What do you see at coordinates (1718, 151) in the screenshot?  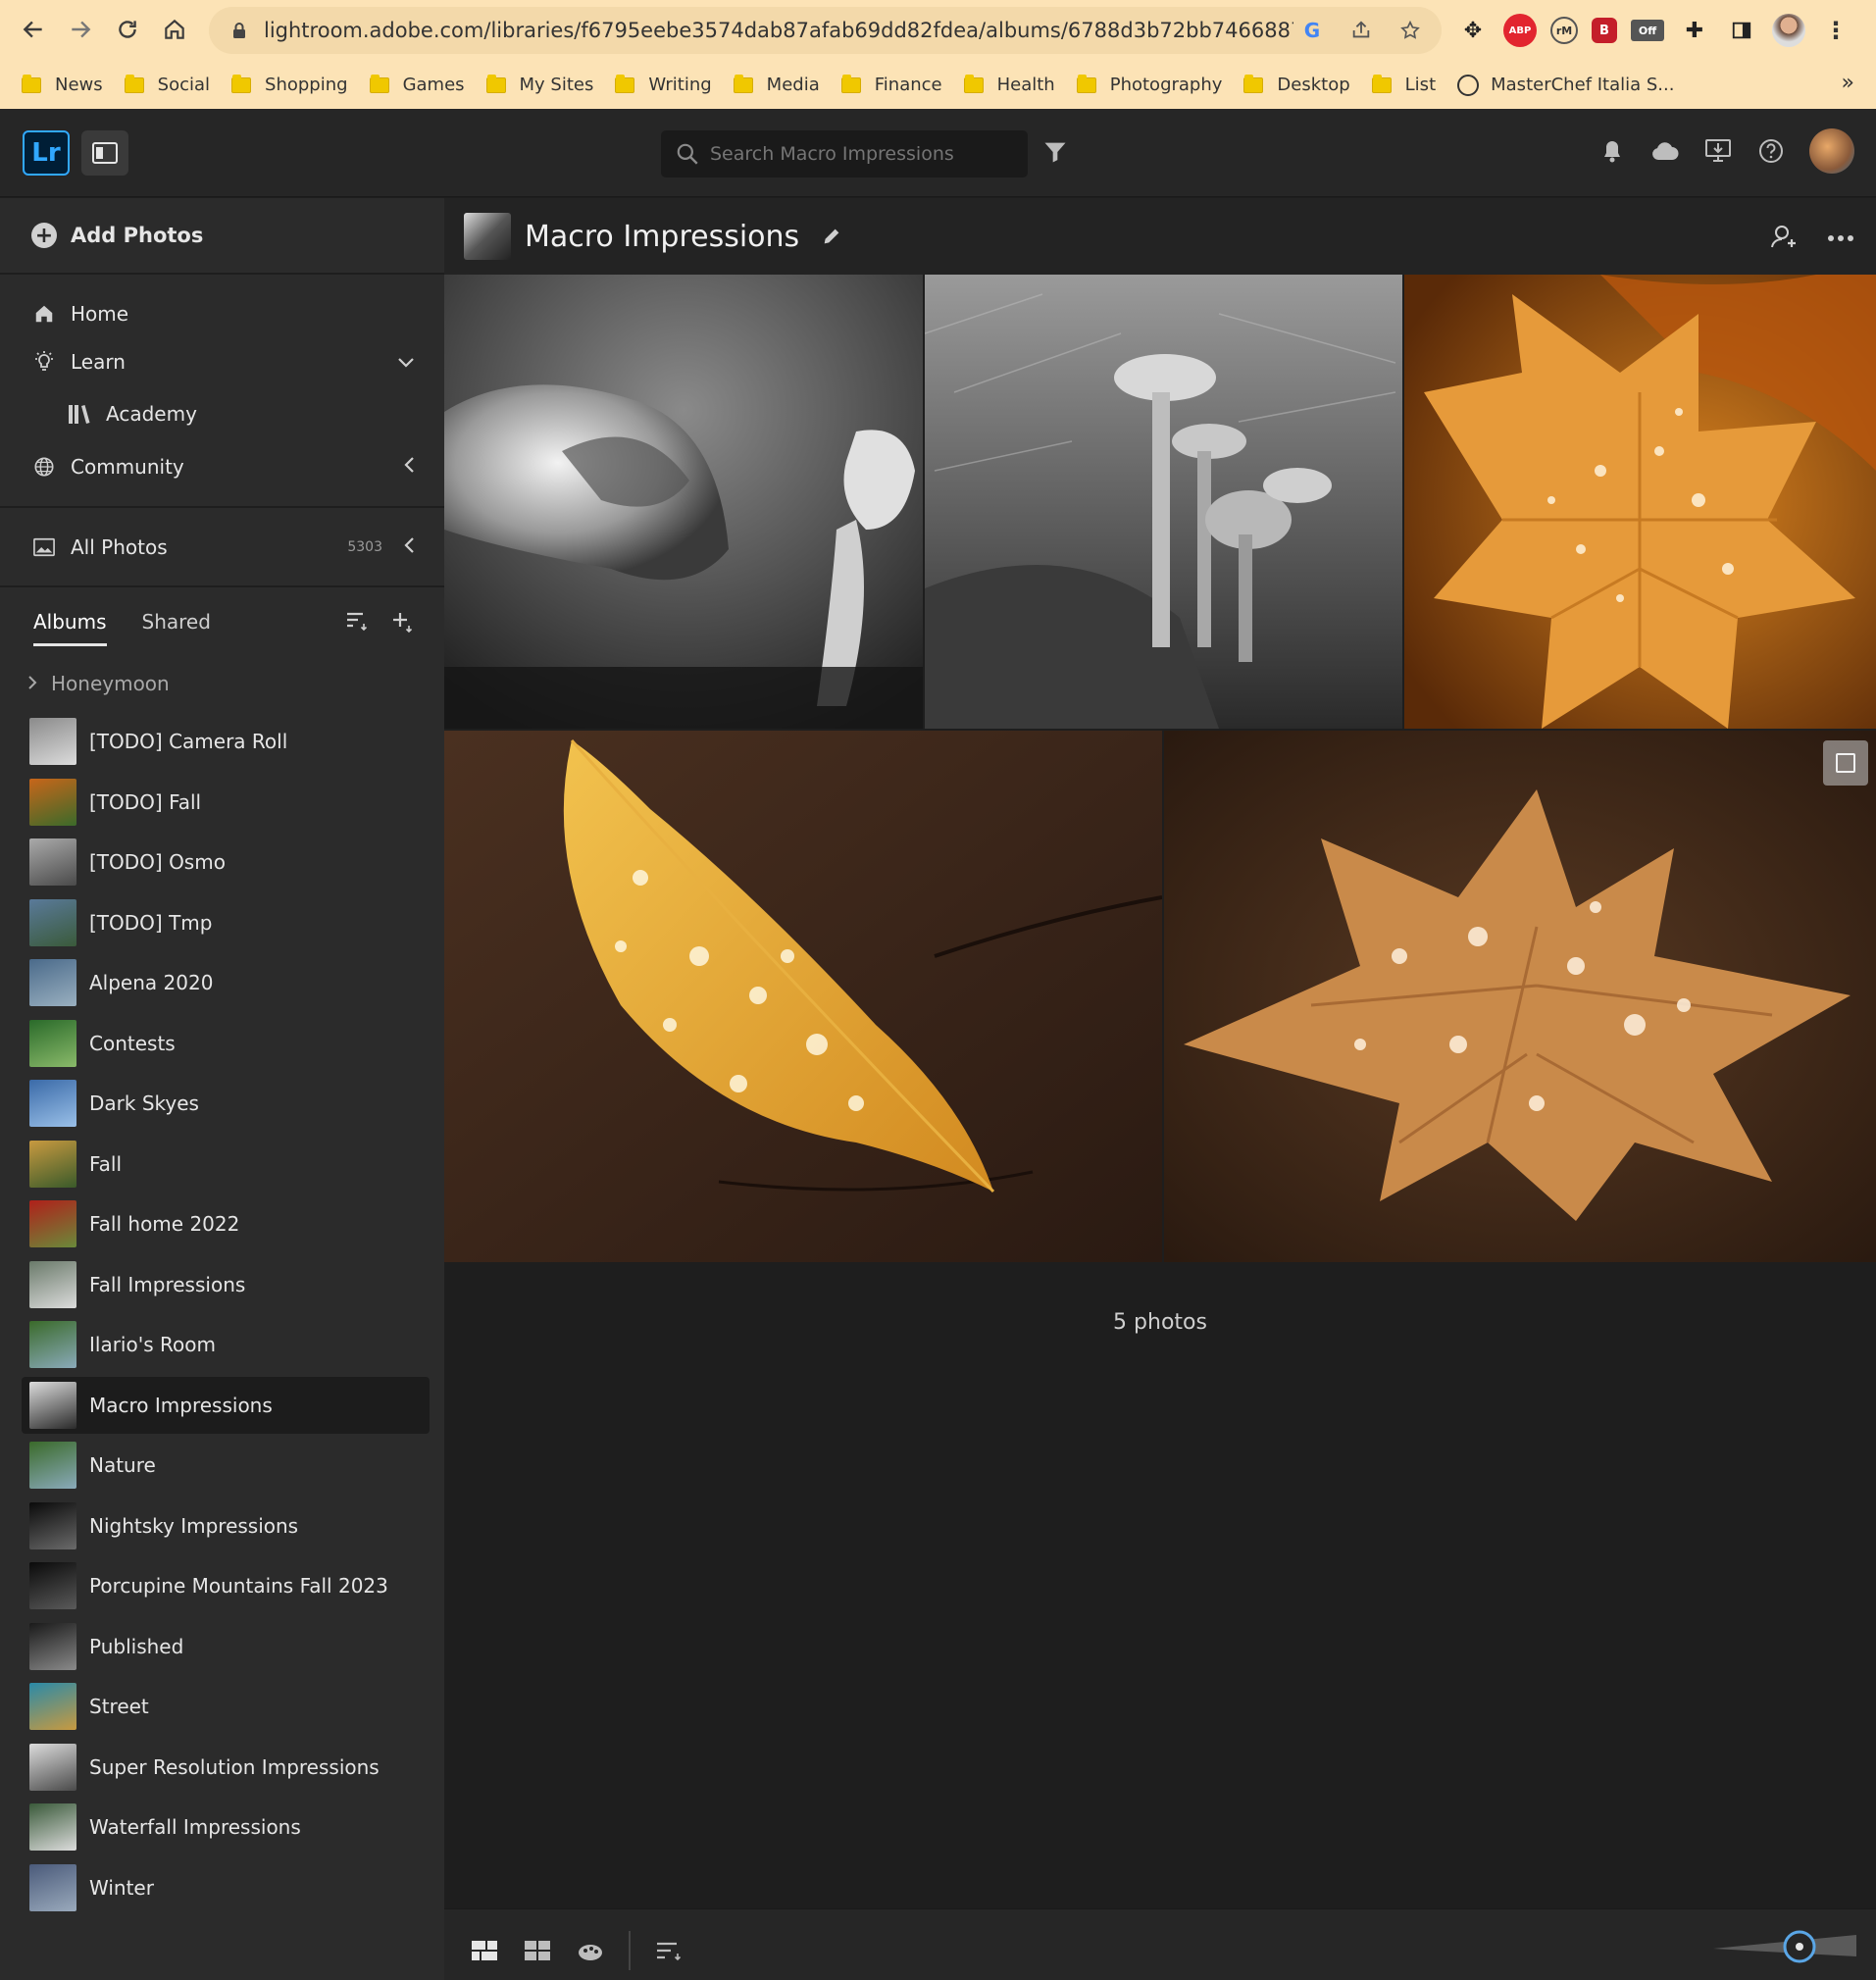 I see `open-desktop-icon` at bounding box center [1718, 151].